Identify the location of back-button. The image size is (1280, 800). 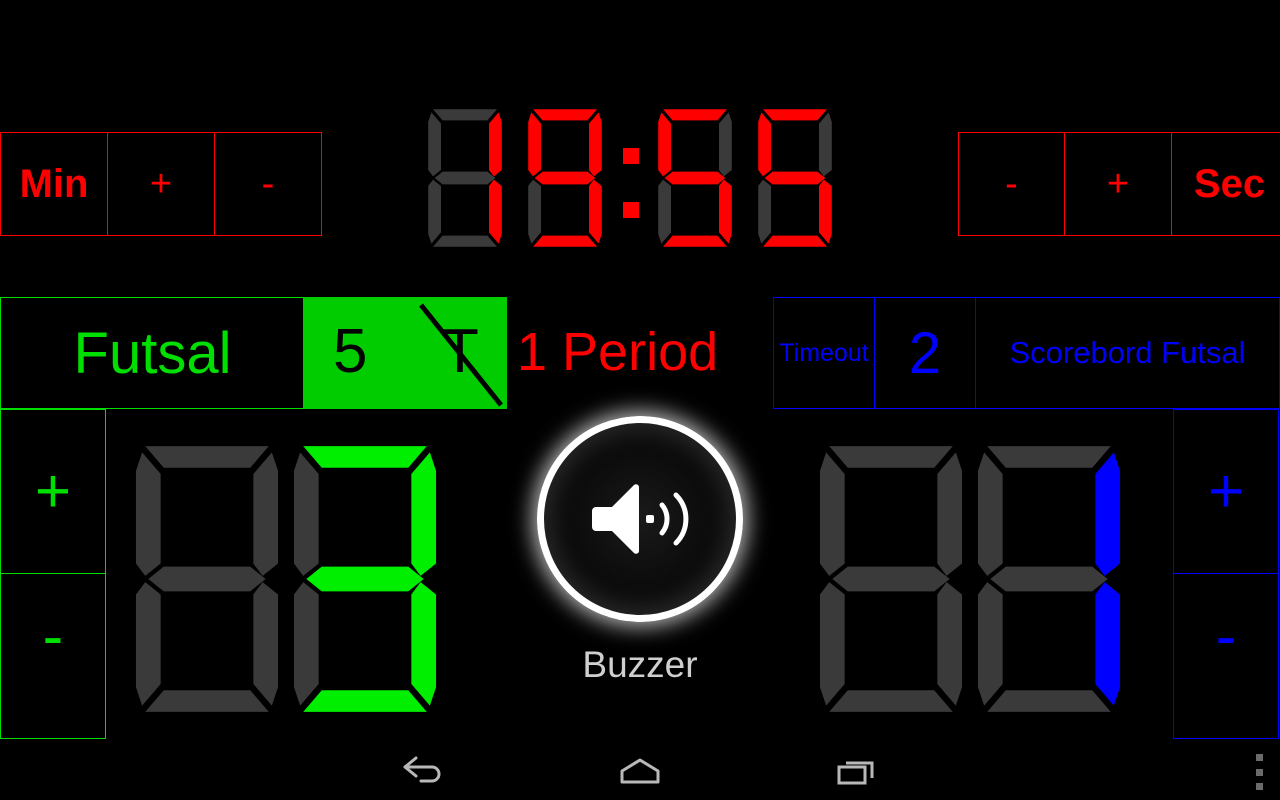
(424, 771).